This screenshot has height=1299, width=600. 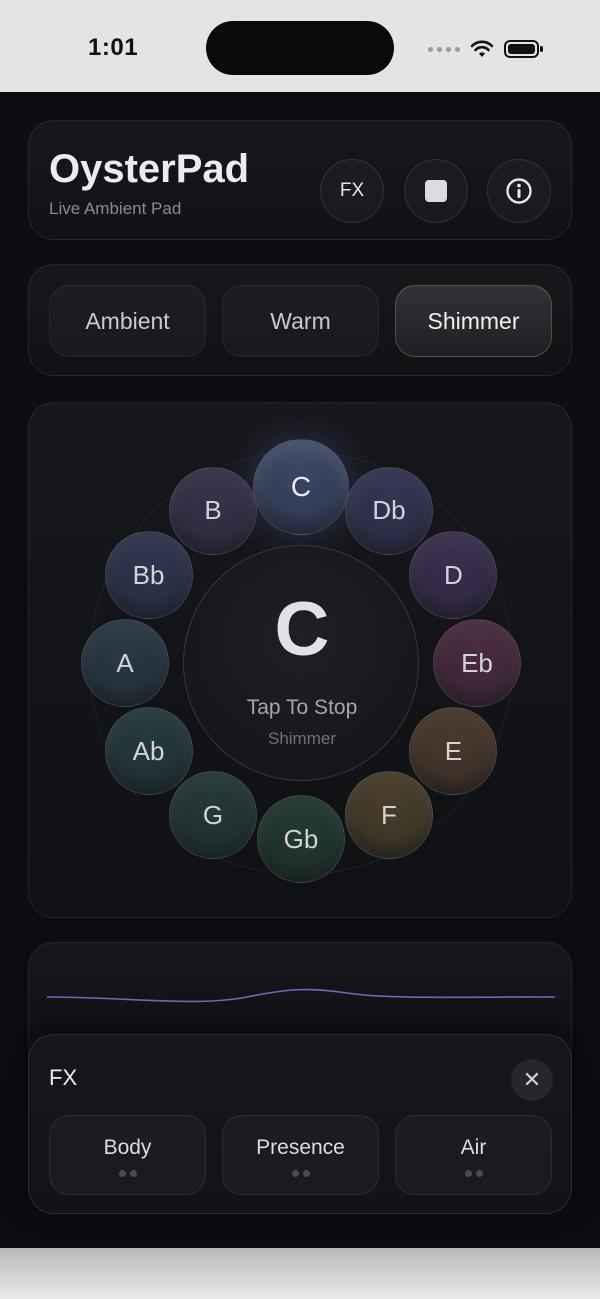 I want to click on center-play-button: C Tap To Stop Shimmer, so click(x=301, y=663).